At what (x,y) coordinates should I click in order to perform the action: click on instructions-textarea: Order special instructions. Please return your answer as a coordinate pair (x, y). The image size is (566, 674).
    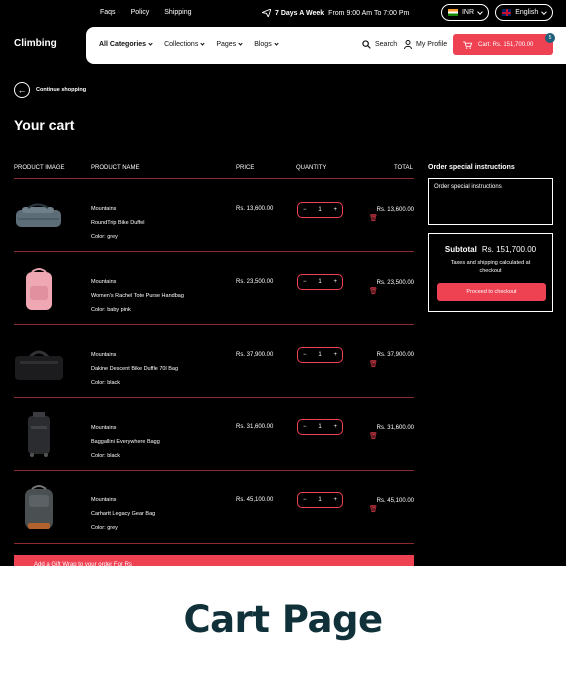
    Looking at the image, I should click on (490, 201).